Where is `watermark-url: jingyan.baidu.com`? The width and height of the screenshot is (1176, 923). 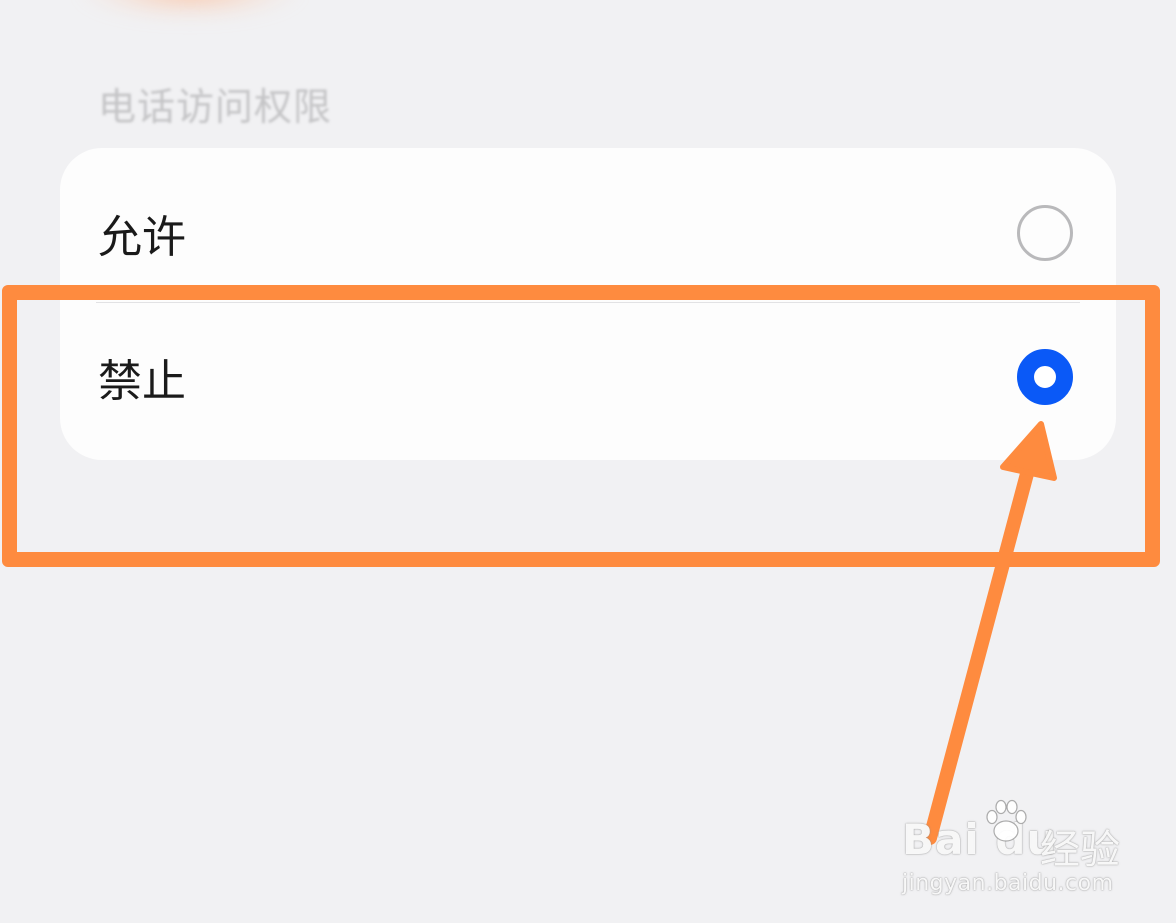 watermark-url: jingyan.baidu.com is located at coordinates (1008, 883).